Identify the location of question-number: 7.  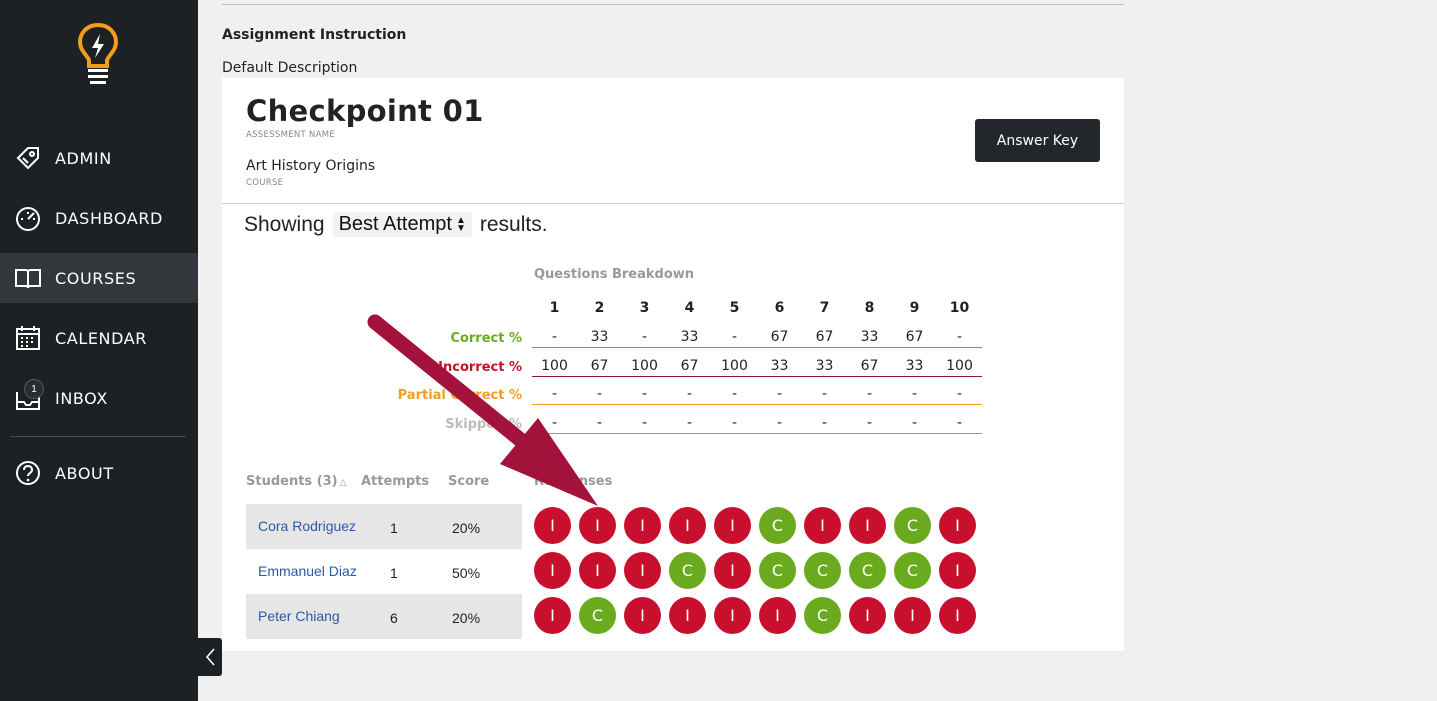
(824, 308).